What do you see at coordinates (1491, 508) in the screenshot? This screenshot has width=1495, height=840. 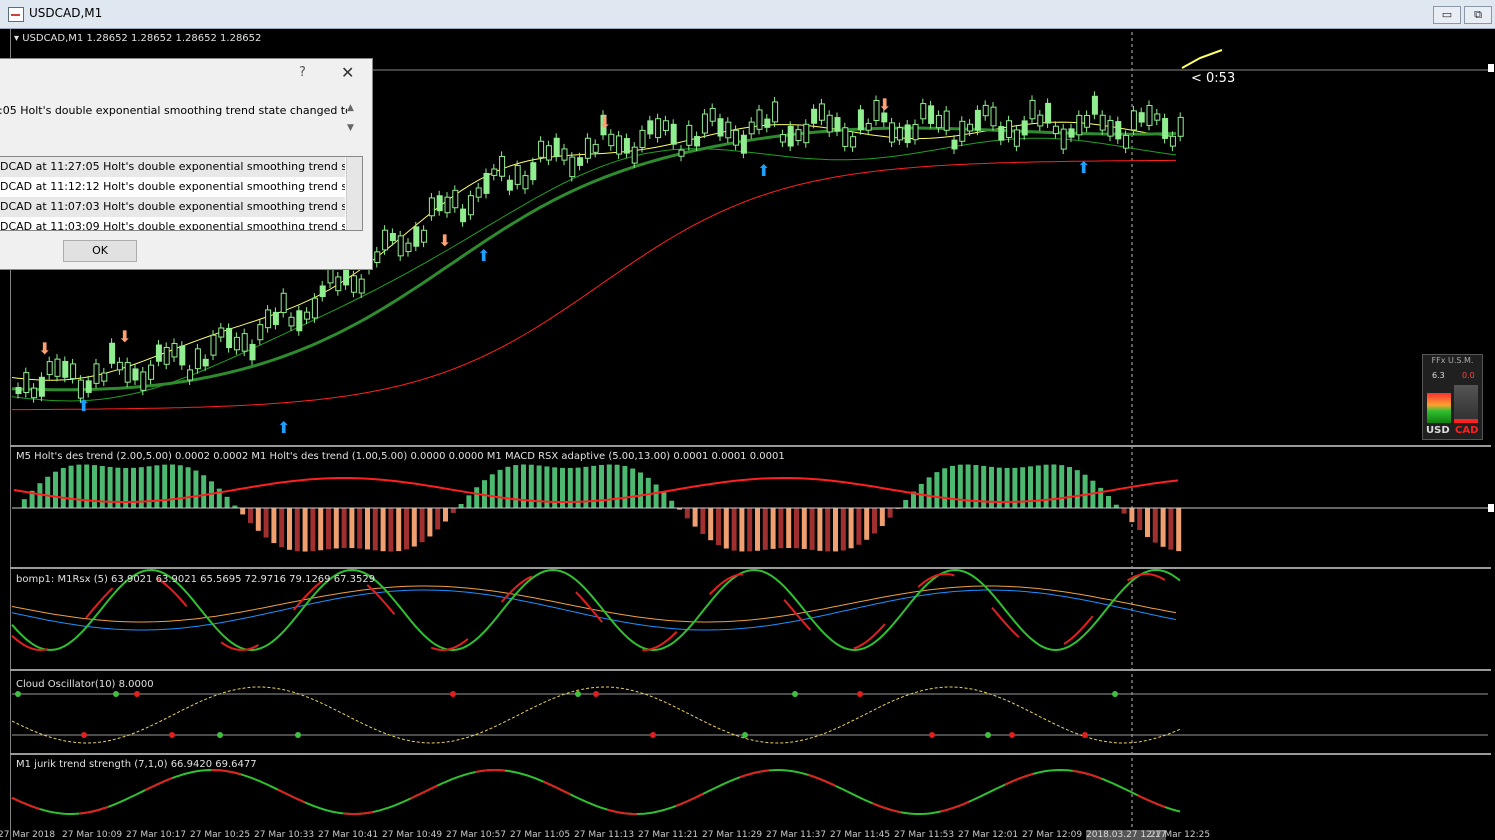 I see `level-marker` at bounding box center [1491, 508].